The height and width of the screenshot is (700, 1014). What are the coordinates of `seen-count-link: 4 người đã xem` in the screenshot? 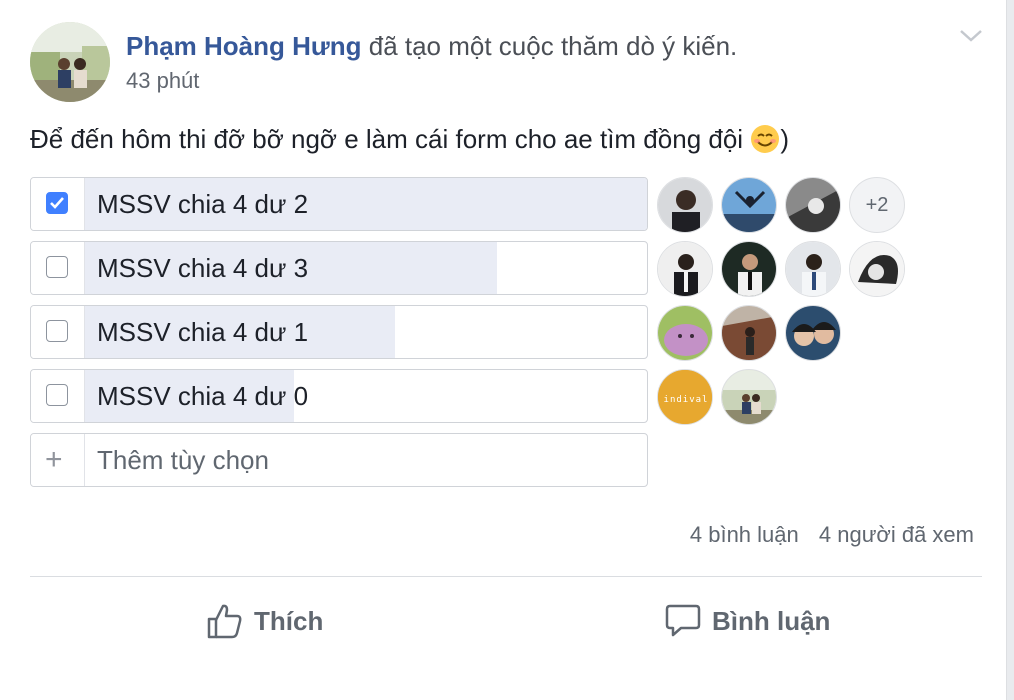 It's located at (896, 534).